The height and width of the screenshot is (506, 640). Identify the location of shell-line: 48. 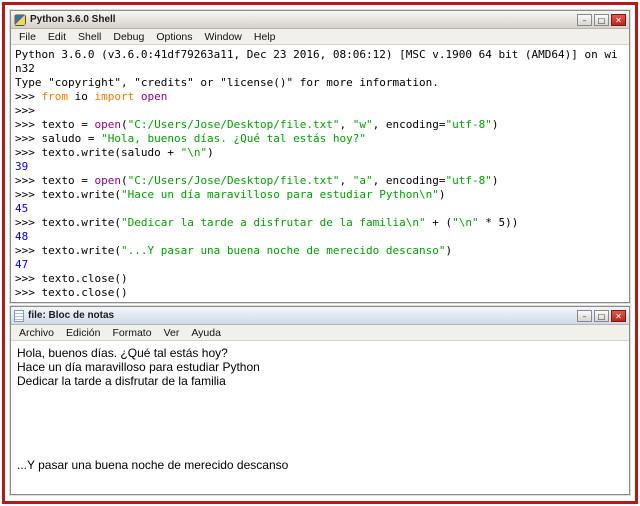
(22, 236).